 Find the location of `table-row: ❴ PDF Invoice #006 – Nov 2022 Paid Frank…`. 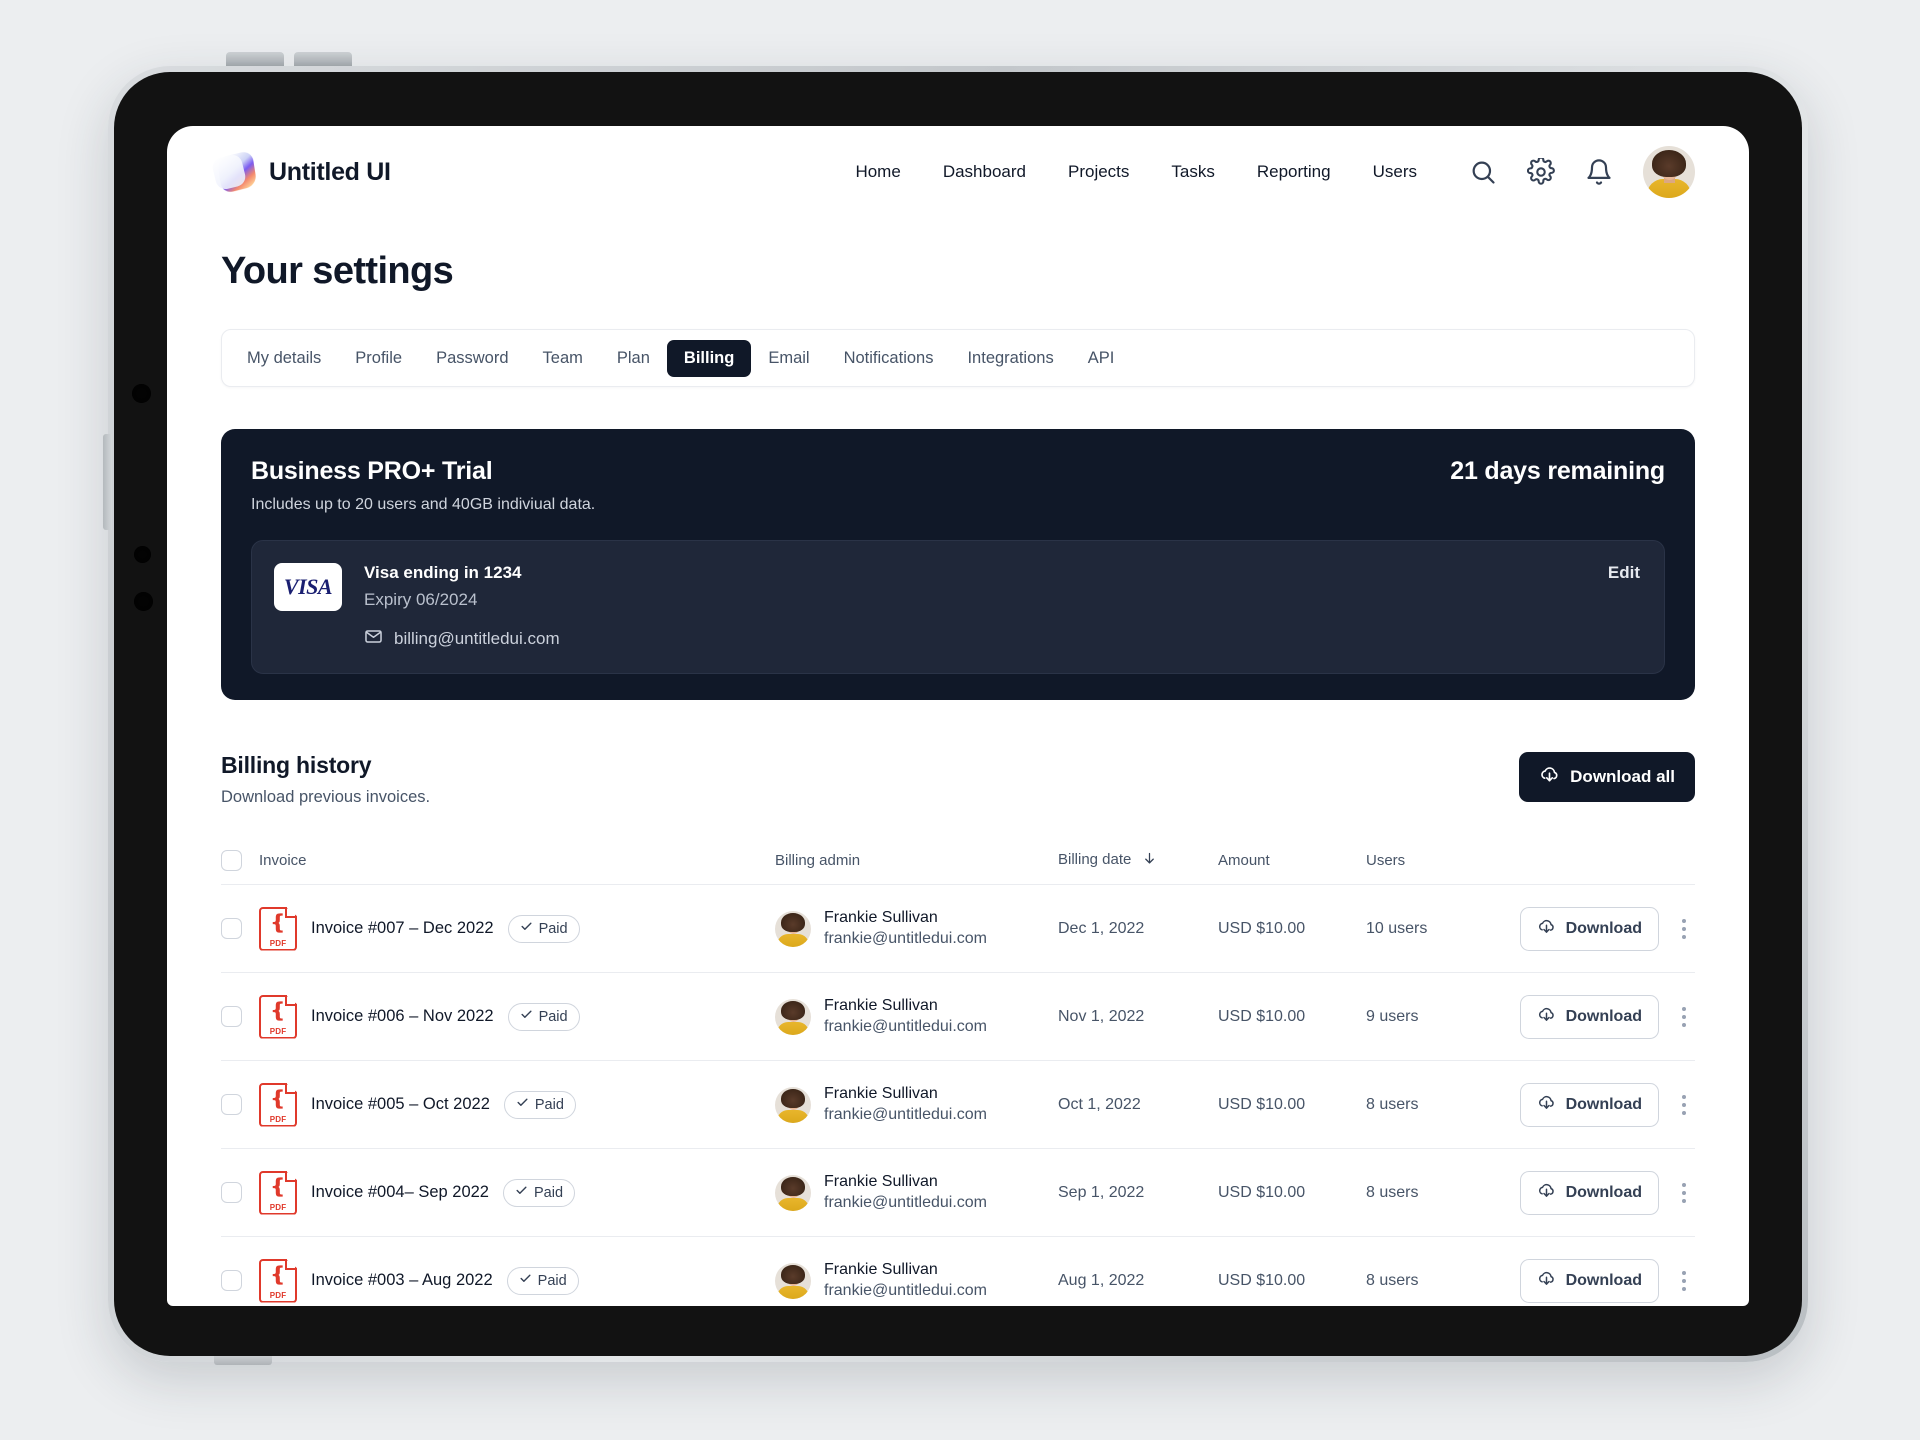

table-row: ❴ PDF Invoice #006 – Nov 2022 Paid Frank… is located at coordinates (958, 1017).